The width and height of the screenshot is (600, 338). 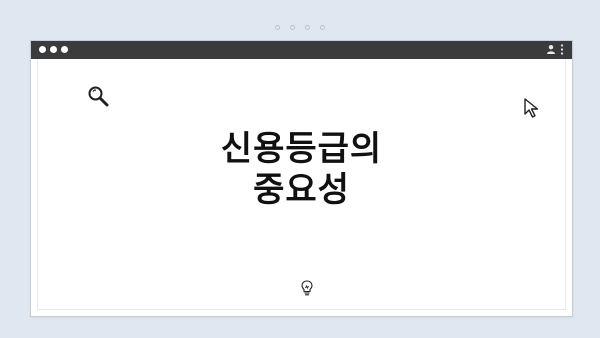 What do you see at coordinates (64, 49) in the screenshot?
I see `maximize-dot-icon` at bounding box center [64, 49].